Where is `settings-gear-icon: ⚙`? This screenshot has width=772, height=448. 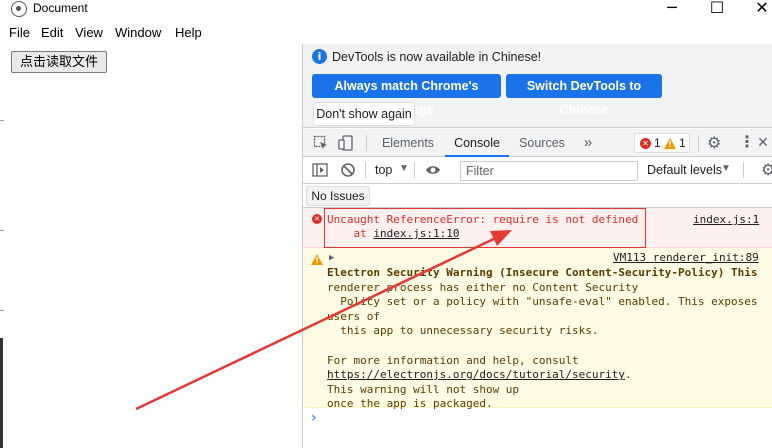 settings-gear-icon: ⚙ is located at coordinates (714, 142).